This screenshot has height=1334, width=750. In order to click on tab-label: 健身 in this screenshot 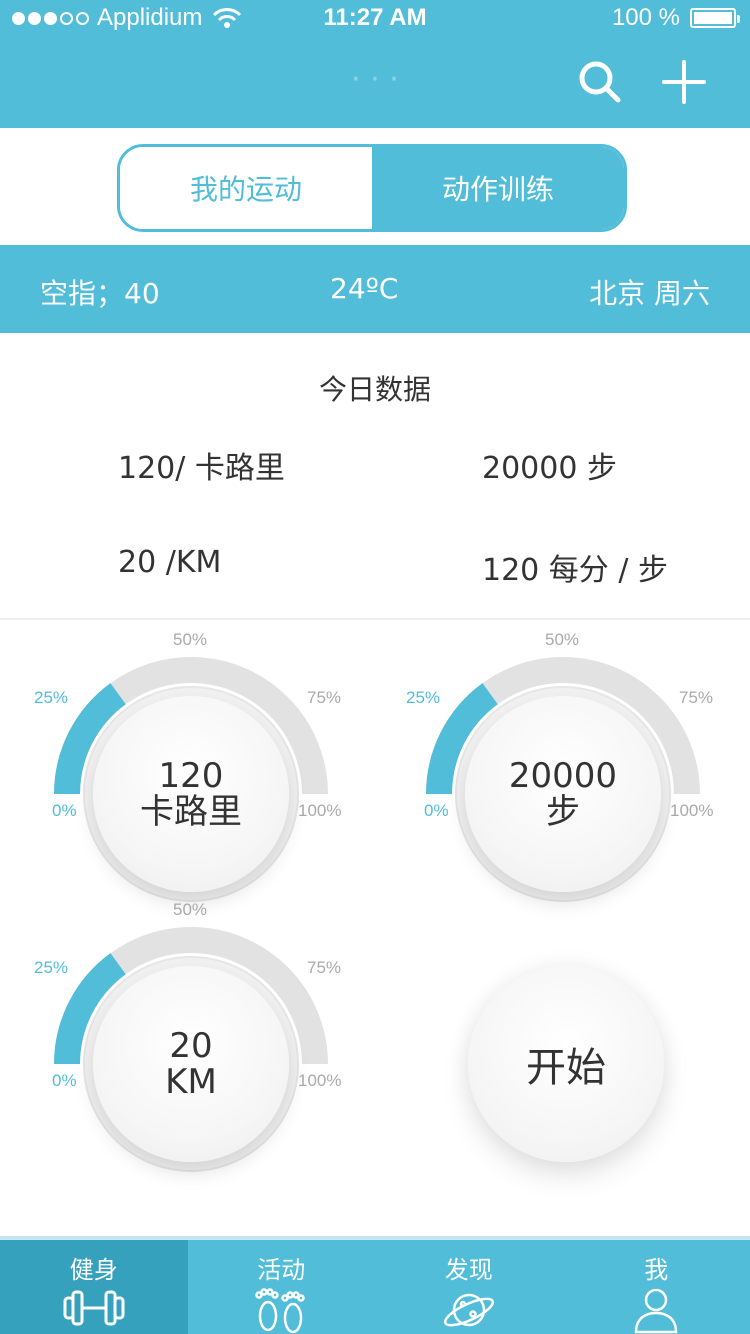, I will do `click(93, 1270)`.